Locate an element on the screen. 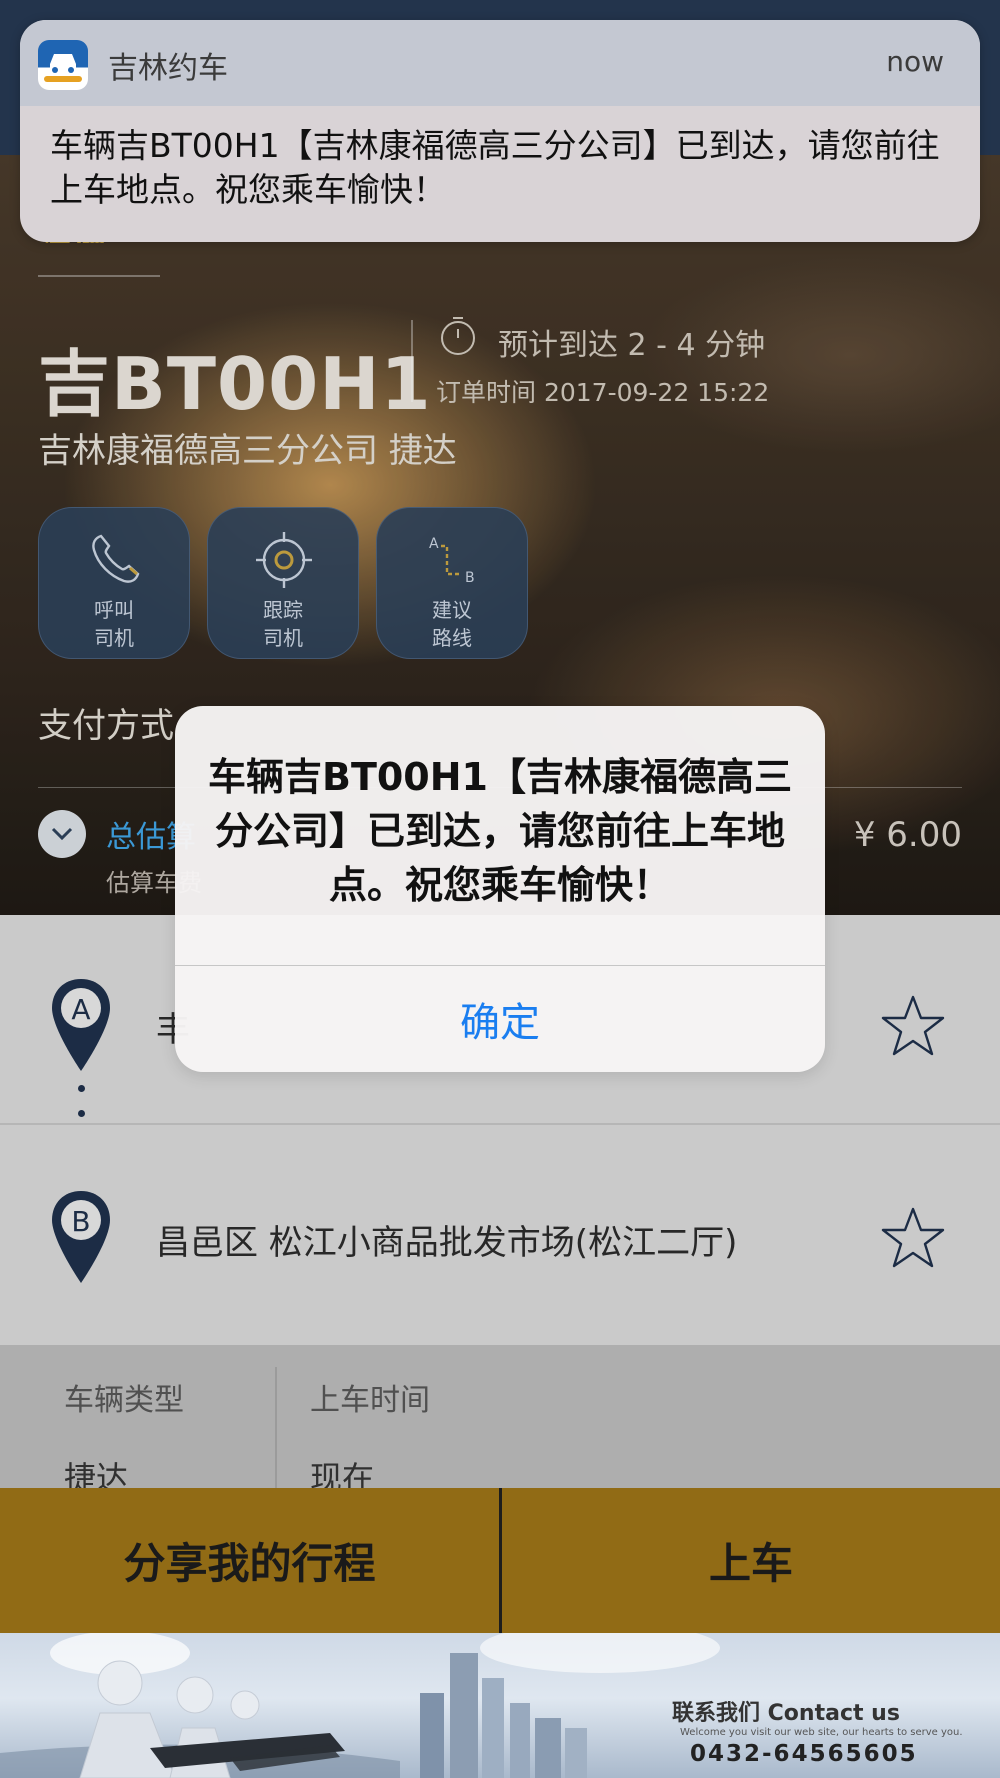  trip-info-strip: 车辆类型 捷达 上车时间 现在 is located at coordinates (500, 1416).